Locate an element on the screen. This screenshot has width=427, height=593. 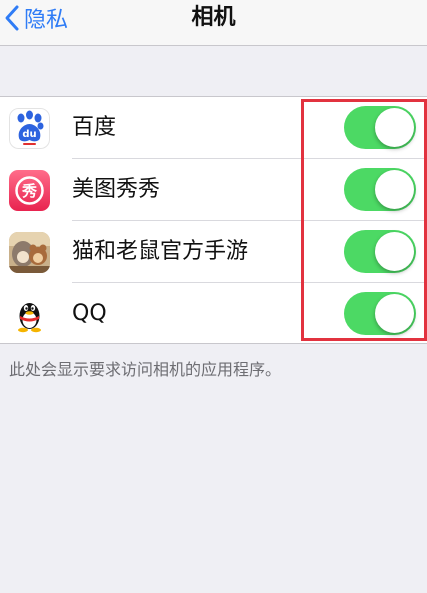
highlight-annotation-box is located at coordinates (364, 220).